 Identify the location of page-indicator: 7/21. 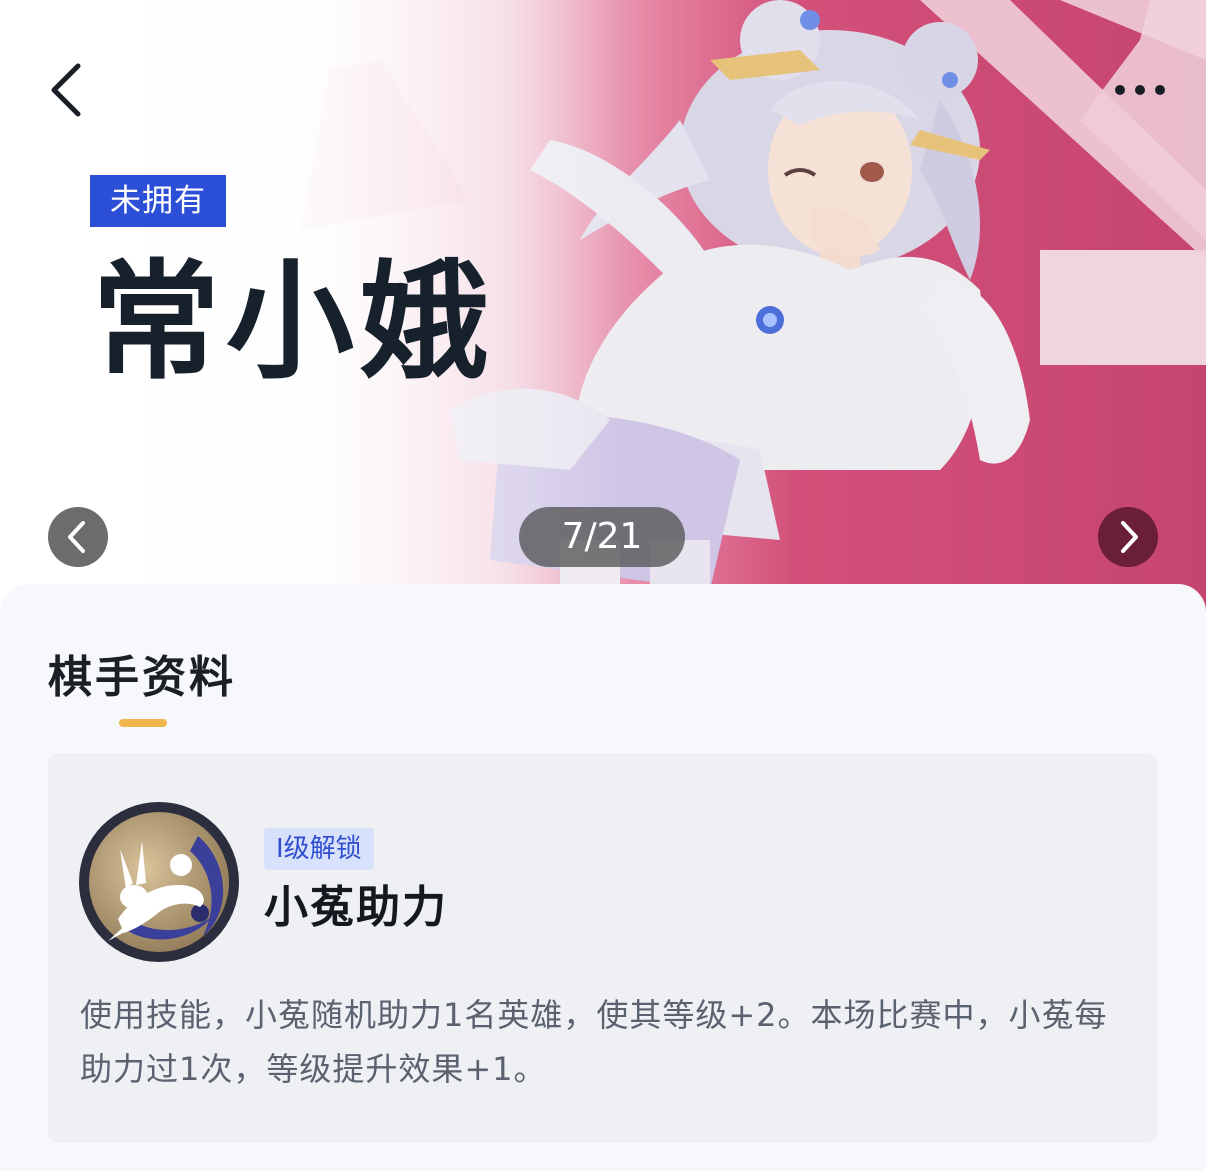
(602, 537).